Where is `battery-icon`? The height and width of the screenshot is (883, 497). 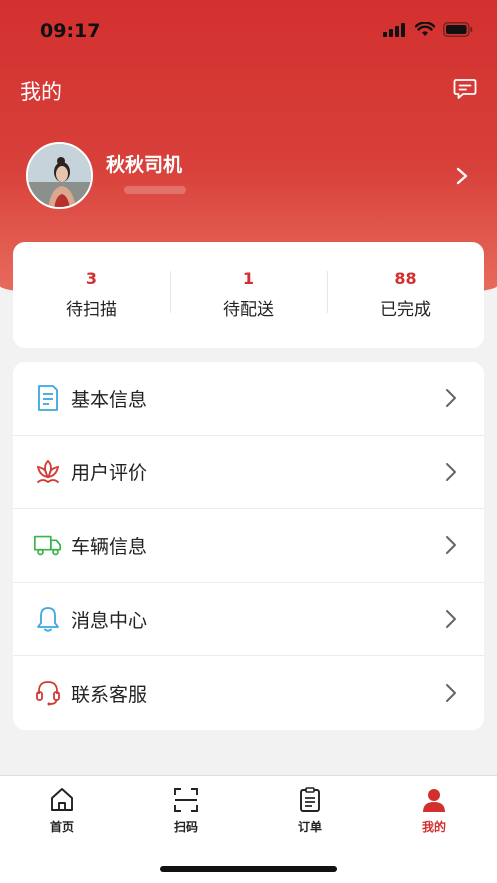 battery-icon is located at coordinates (458, 29).